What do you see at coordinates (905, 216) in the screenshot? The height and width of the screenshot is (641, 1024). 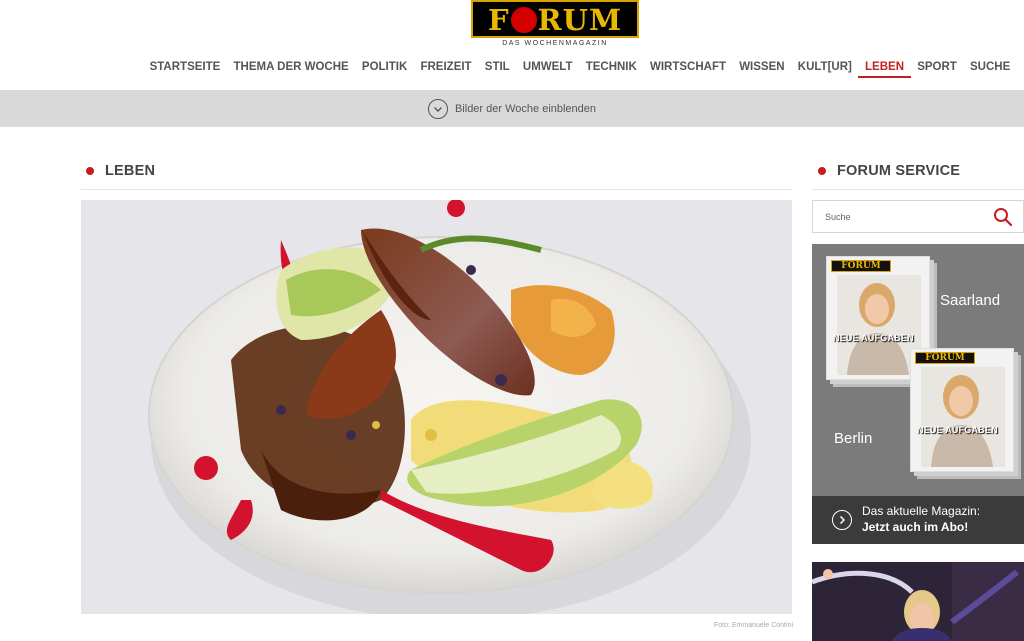 I see `search-input` at bounding box center [905, 216].